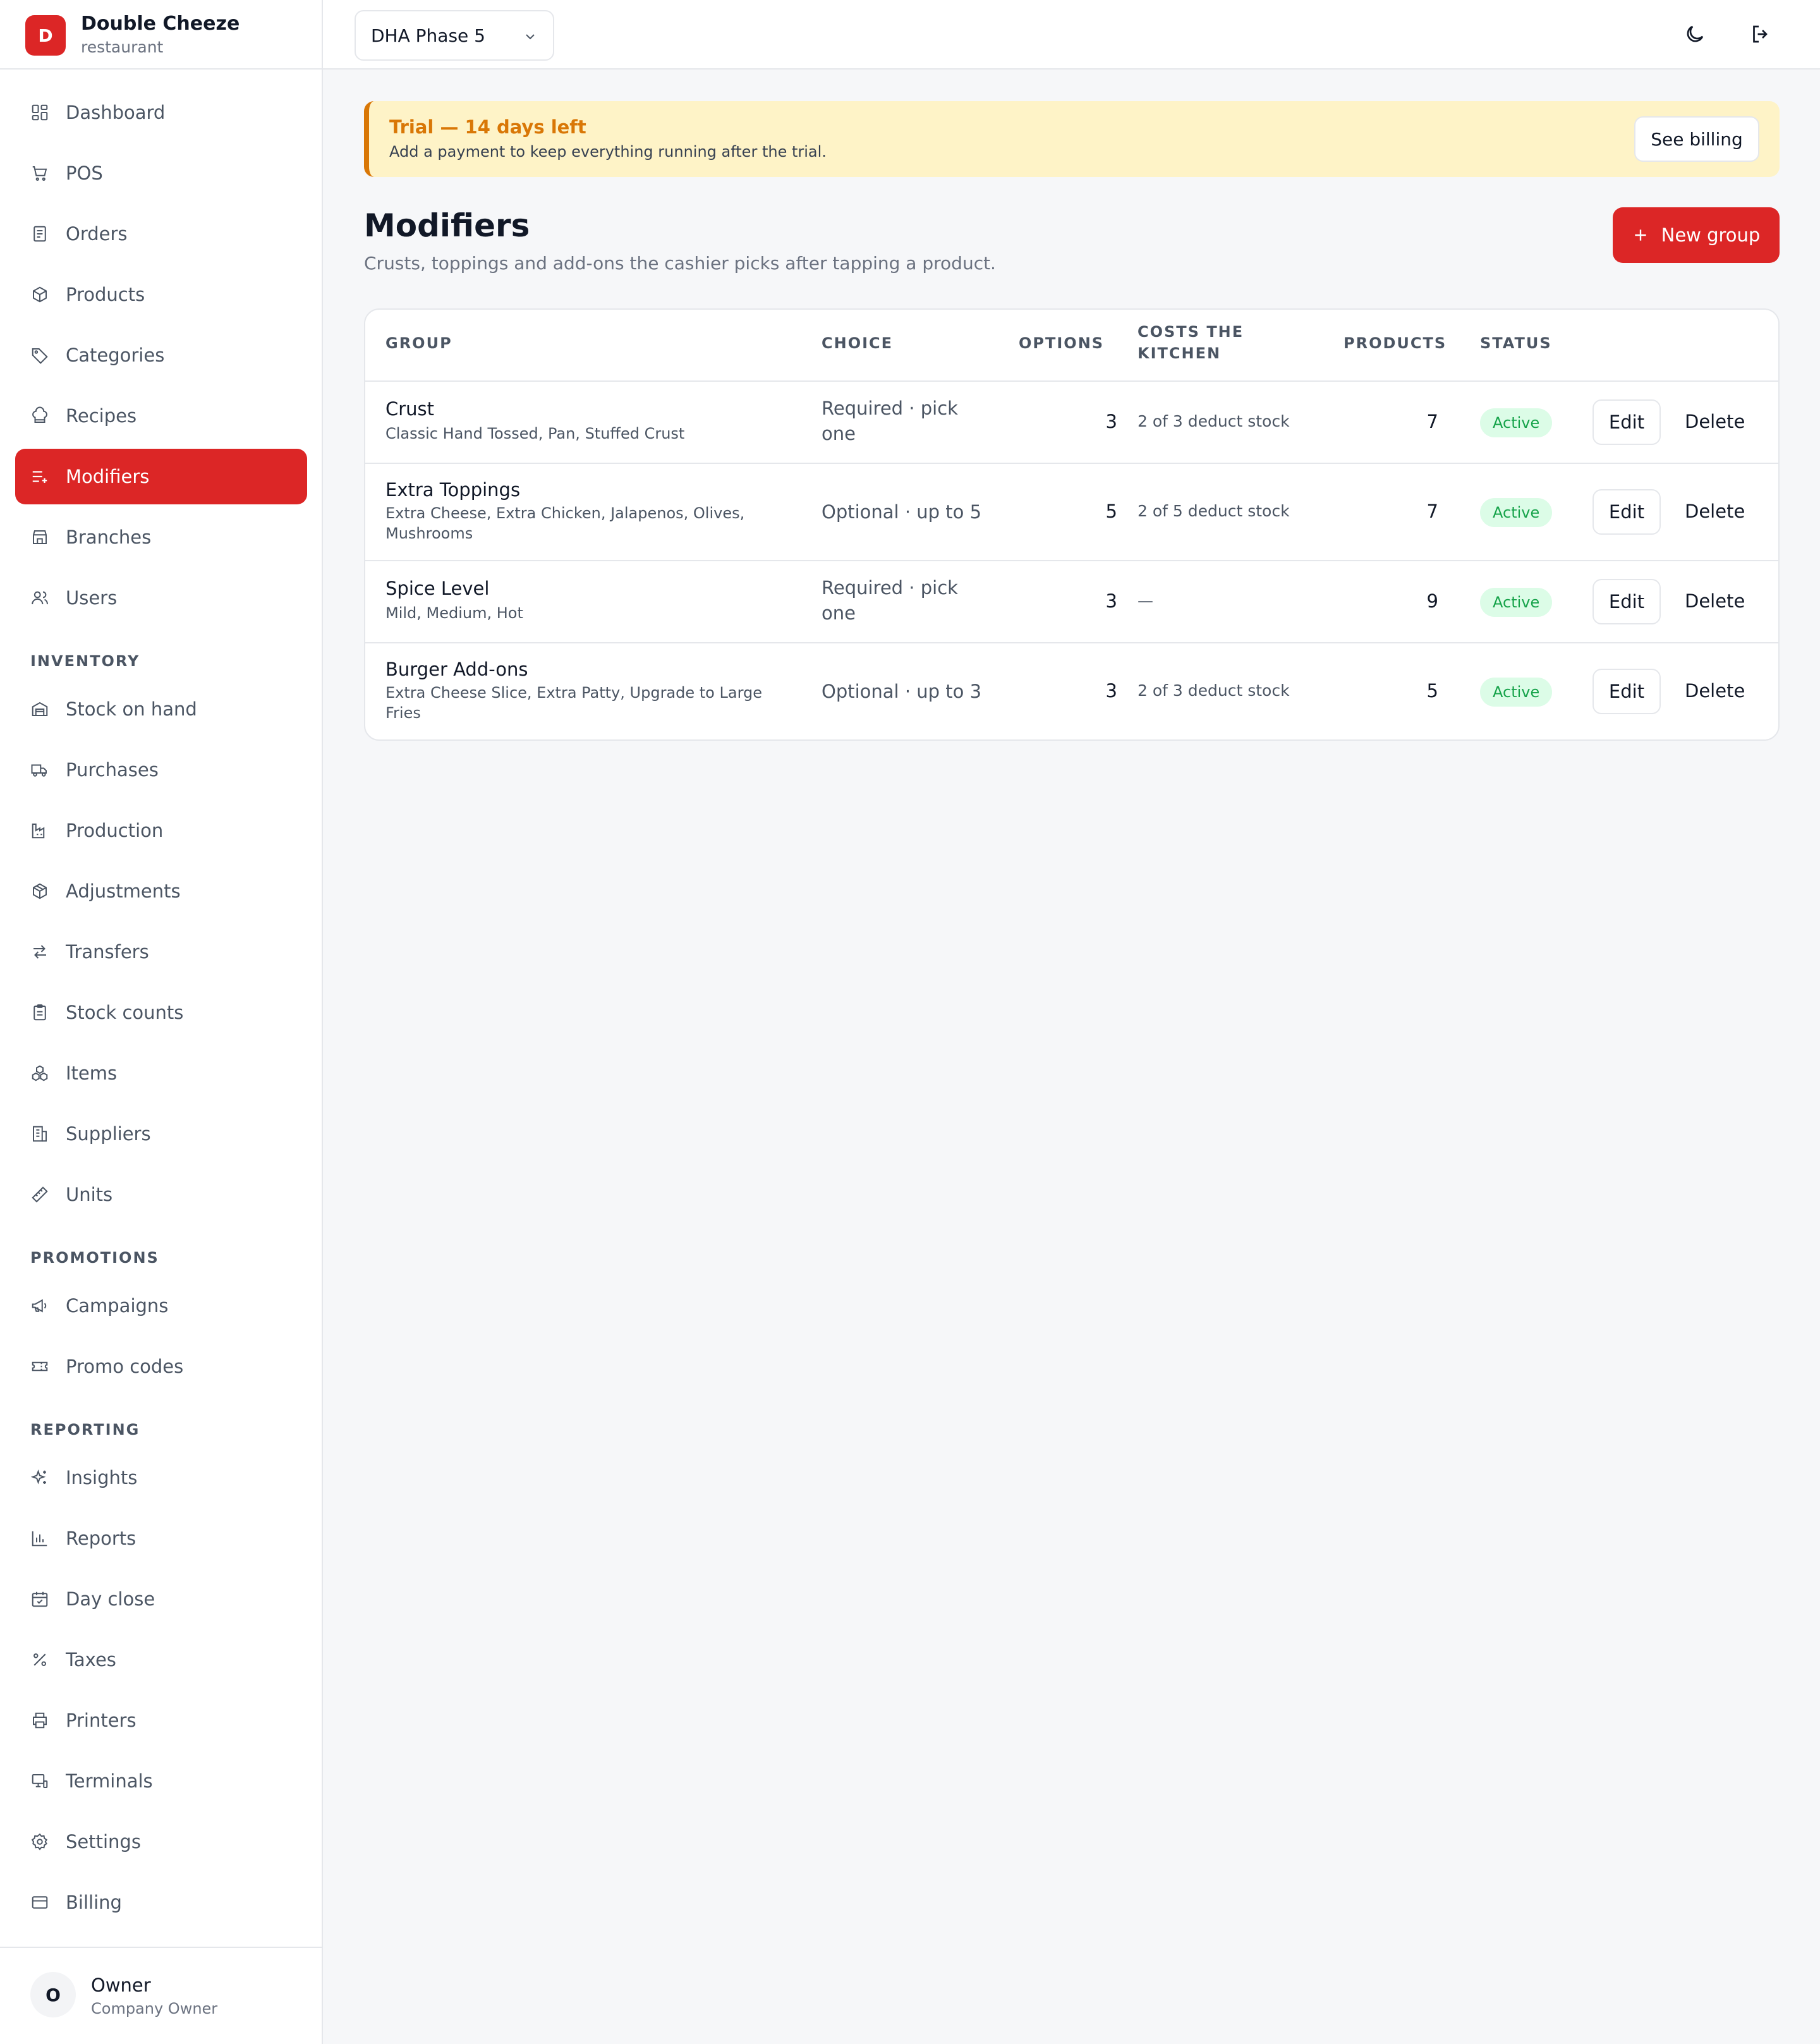 The height and width of the screenshot is (2044, 1820). Describe the element at coordinates (534, 434) in the screenshot. I see `group-options: Classic Hand Tossed, Pan, Stuffed Crust` at that location.